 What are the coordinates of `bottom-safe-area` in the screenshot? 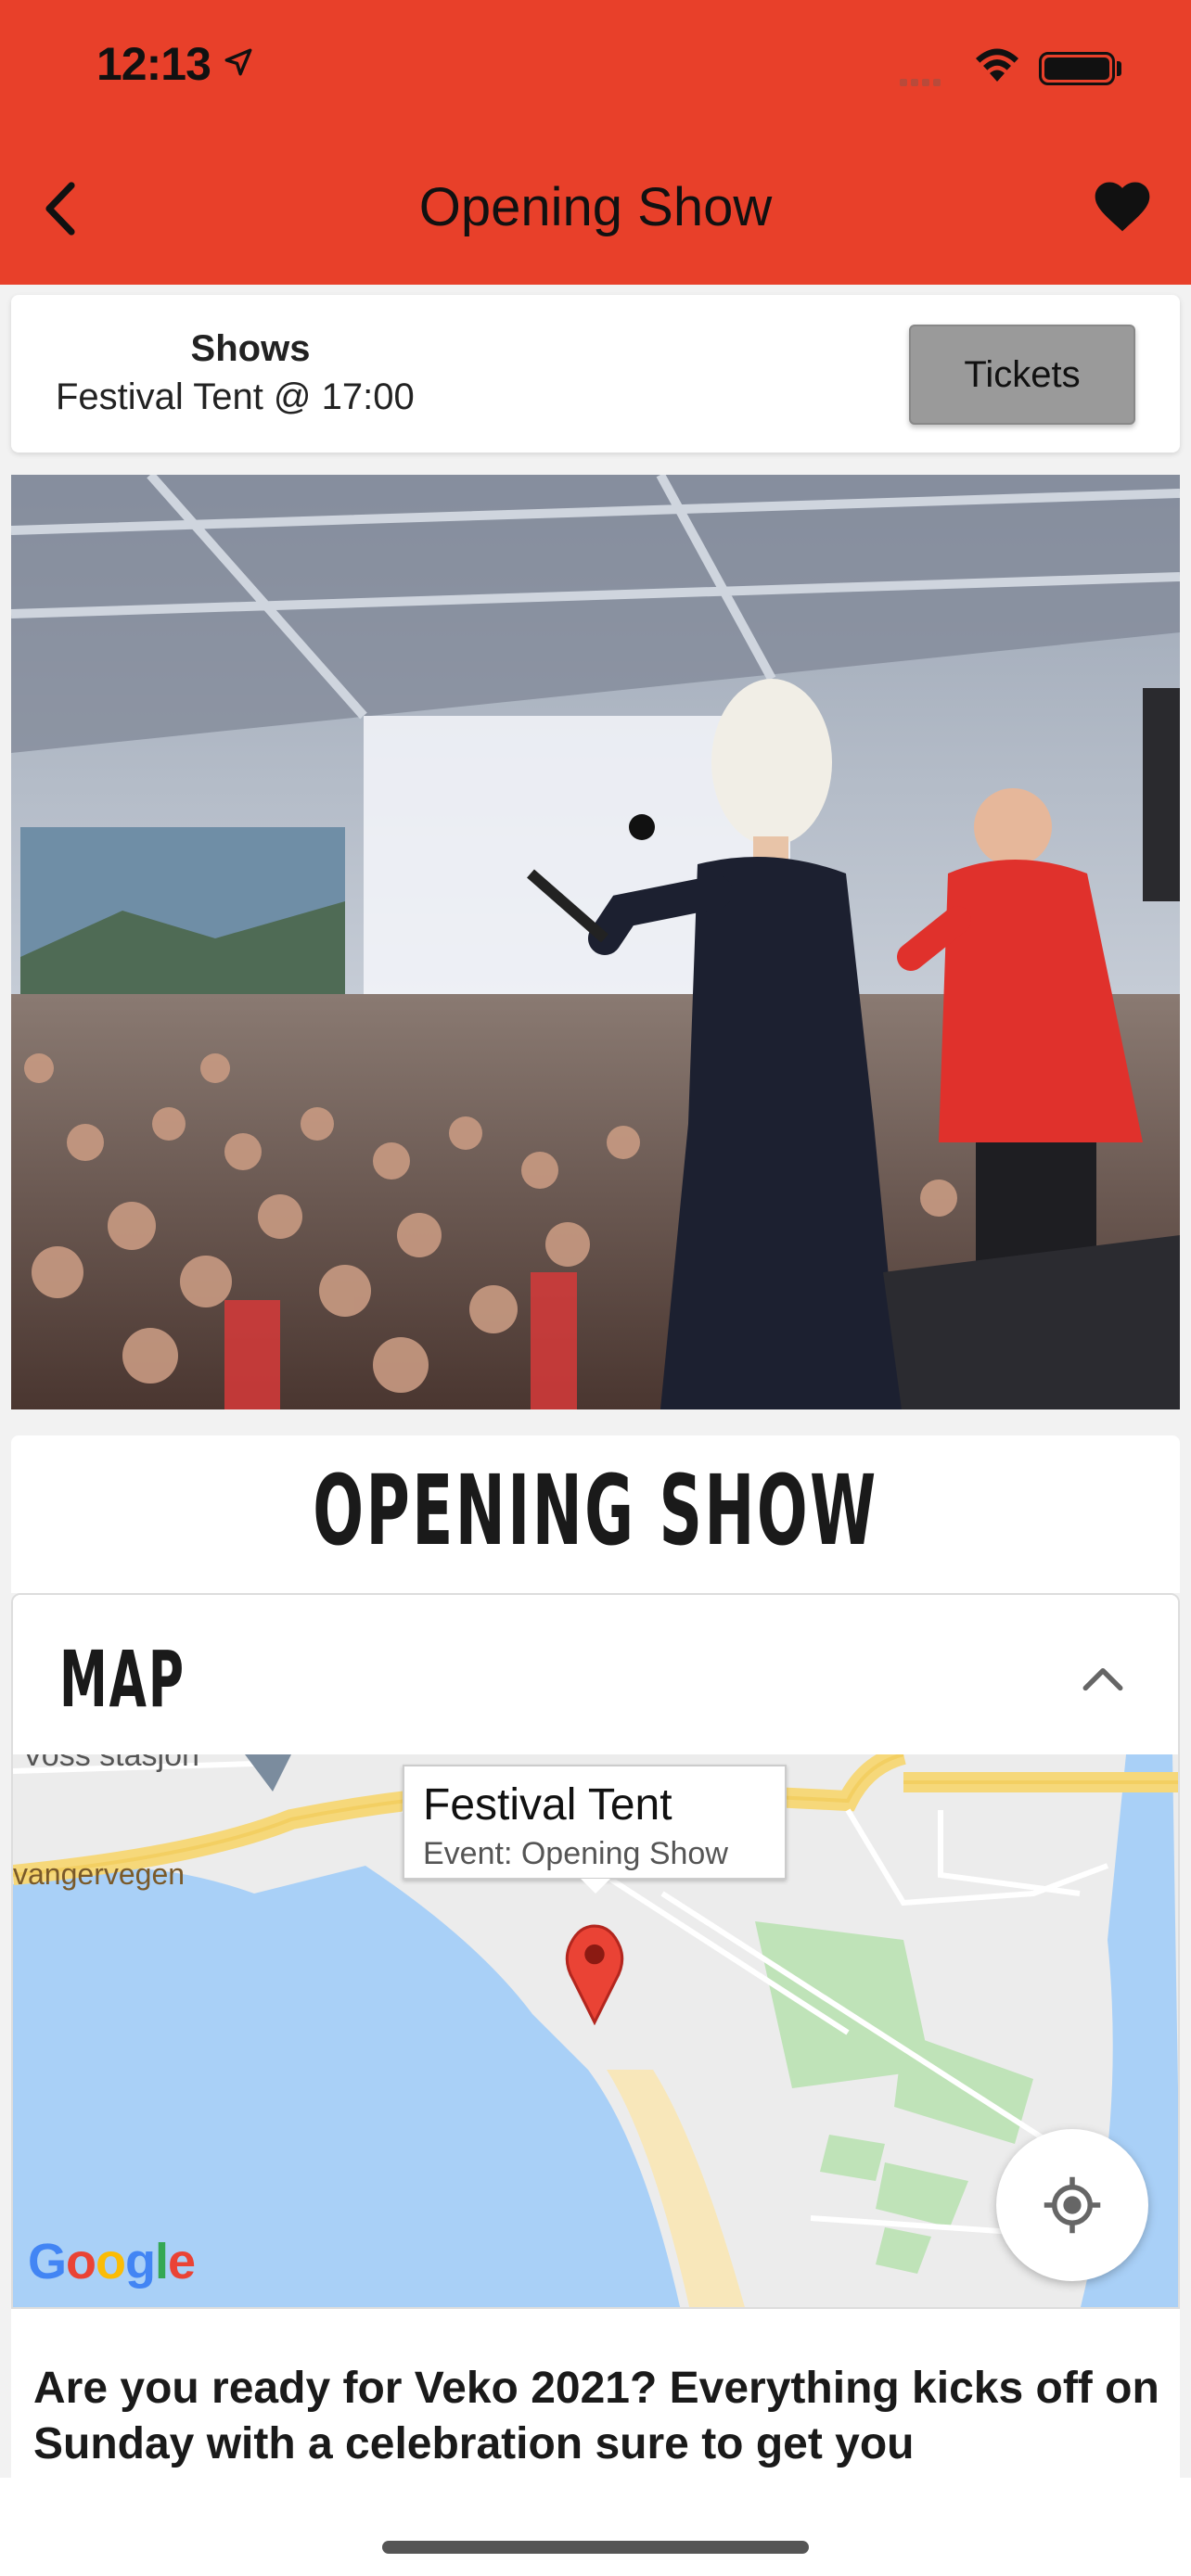 It's located at (595, 2527).